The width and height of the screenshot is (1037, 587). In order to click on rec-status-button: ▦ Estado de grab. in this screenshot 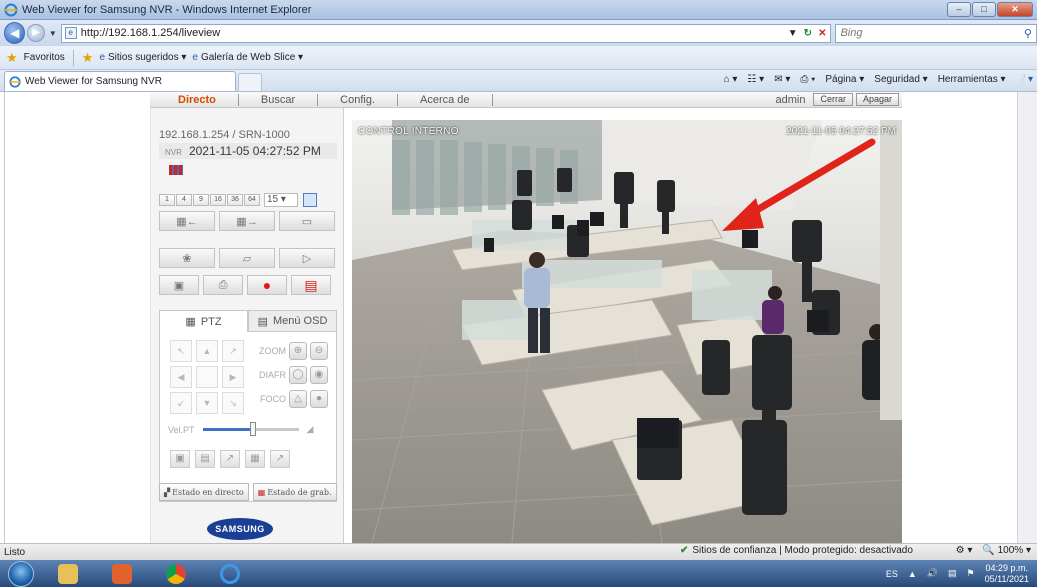, I will do `click(294, 492)`.